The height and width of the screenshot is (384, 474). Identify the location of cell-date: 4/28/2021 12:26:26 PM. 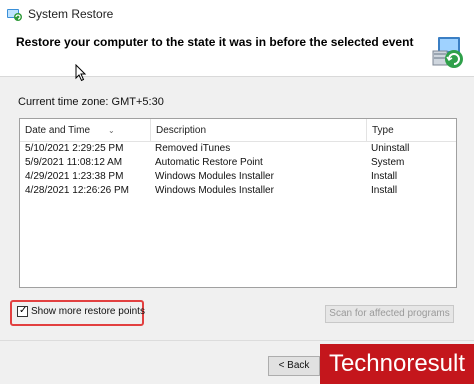
(77, 190).